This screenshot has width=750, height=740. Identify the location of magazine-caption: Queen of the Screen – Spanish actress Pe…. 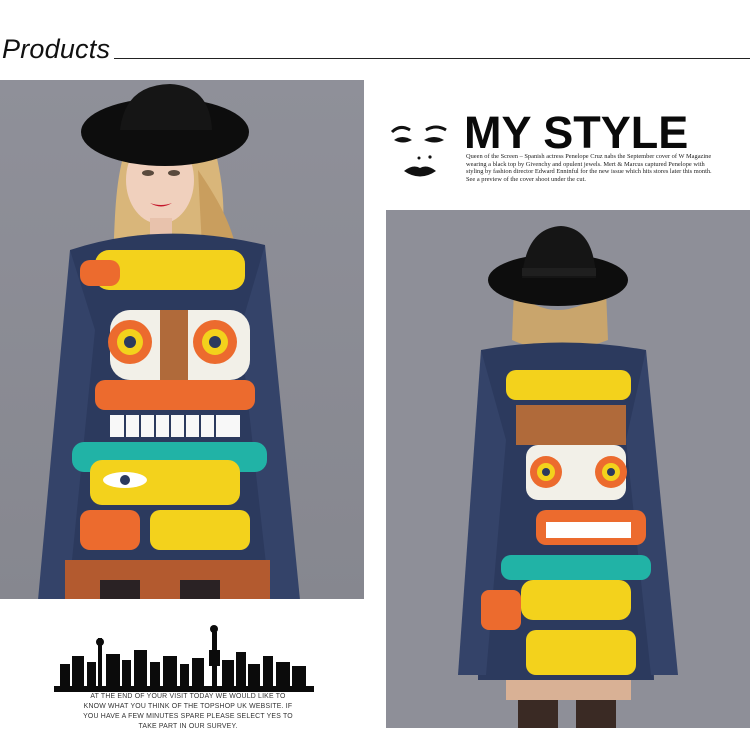
(589, 168).